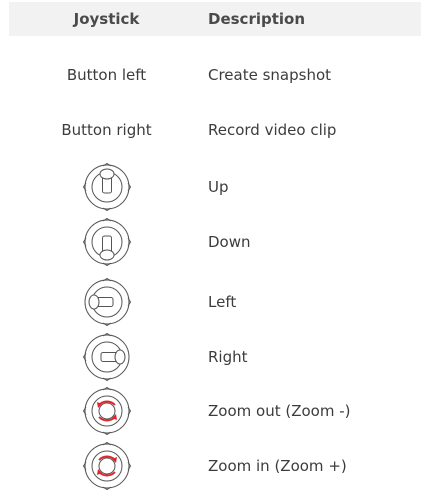 This screenshot has width=421, height=496. I want to click on joystick-cell: Button right, so click(106, 130).